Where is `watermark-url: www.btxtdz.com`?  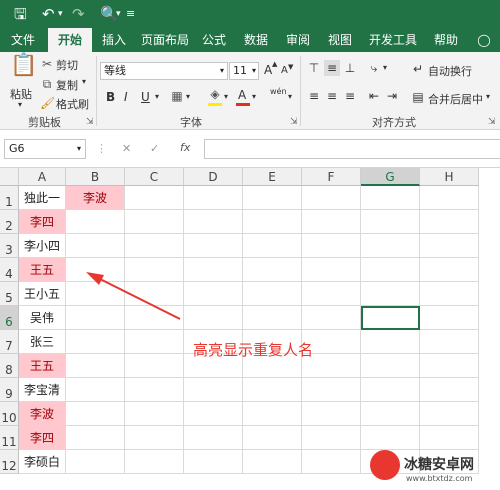
watermark-url: www.btxtdz.com is located at coordinates (439, 478).